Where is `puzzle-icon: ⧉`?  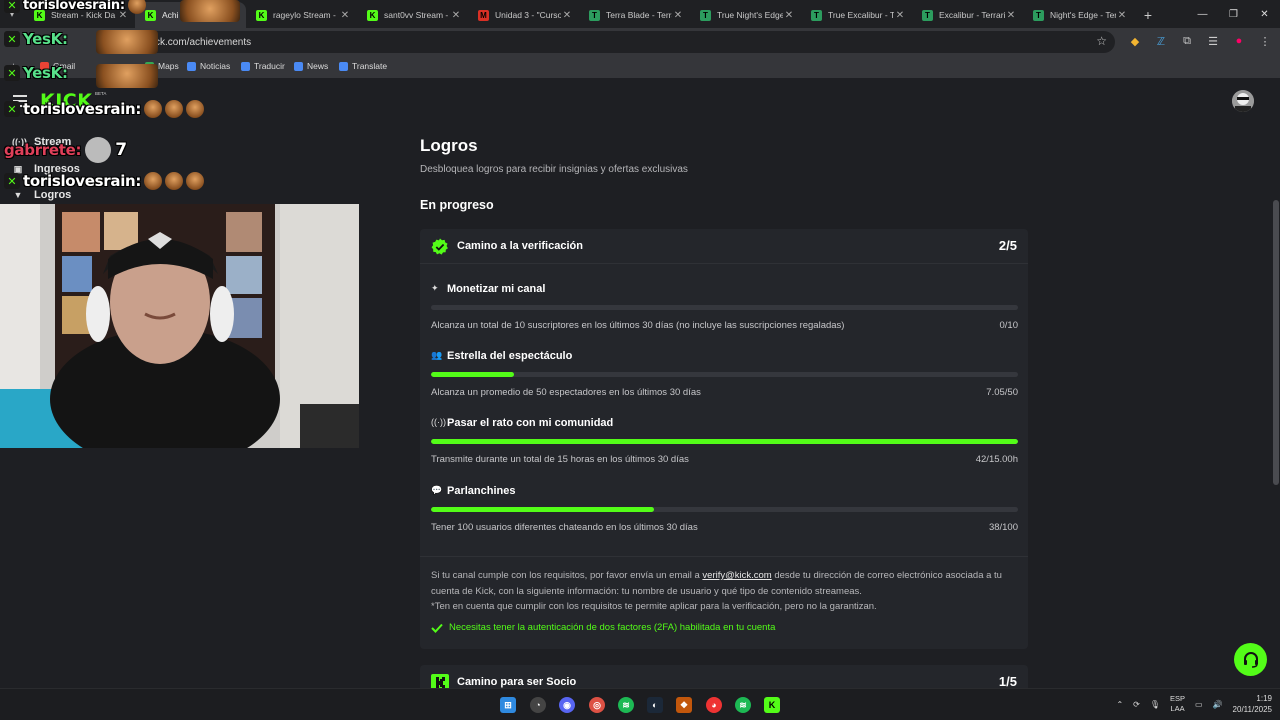 puzzle-icon: ⧉ is located at coordinates (1187, 41).